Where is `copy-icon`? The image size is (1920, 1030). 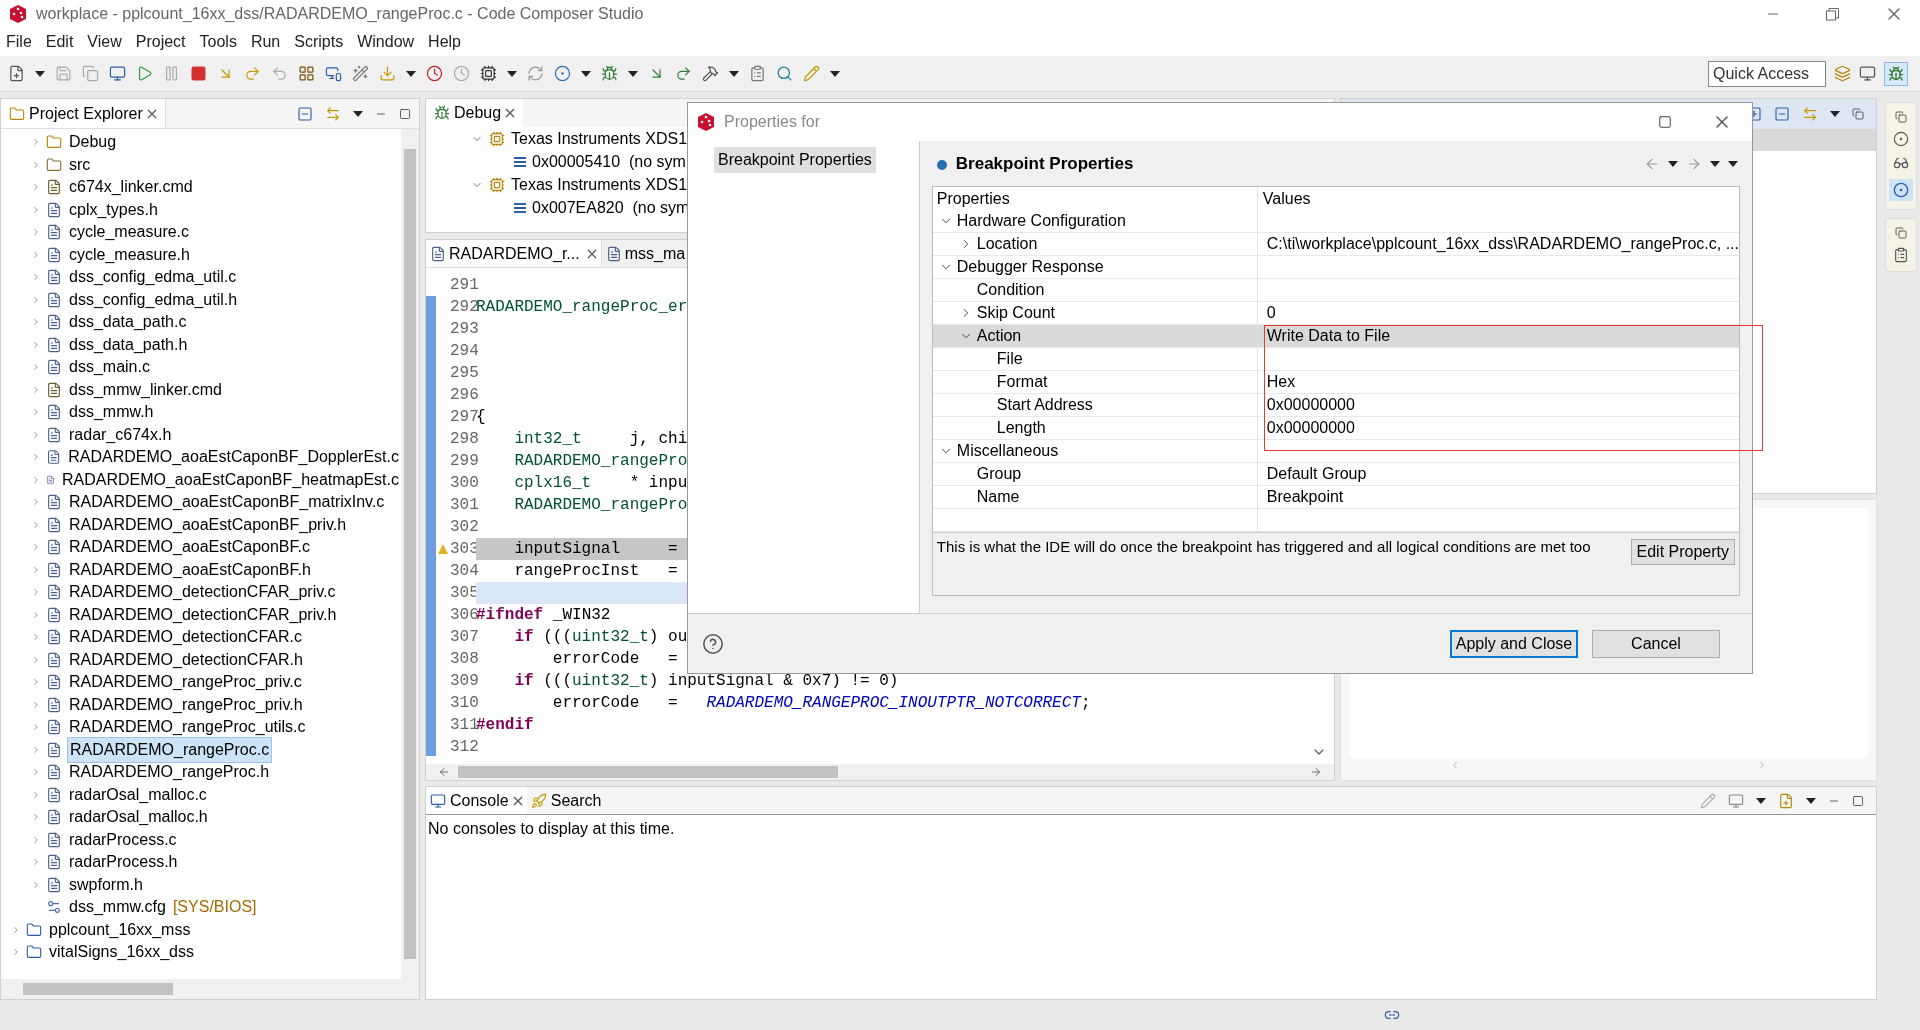
copy-icon is located at coordinates (90, 73).